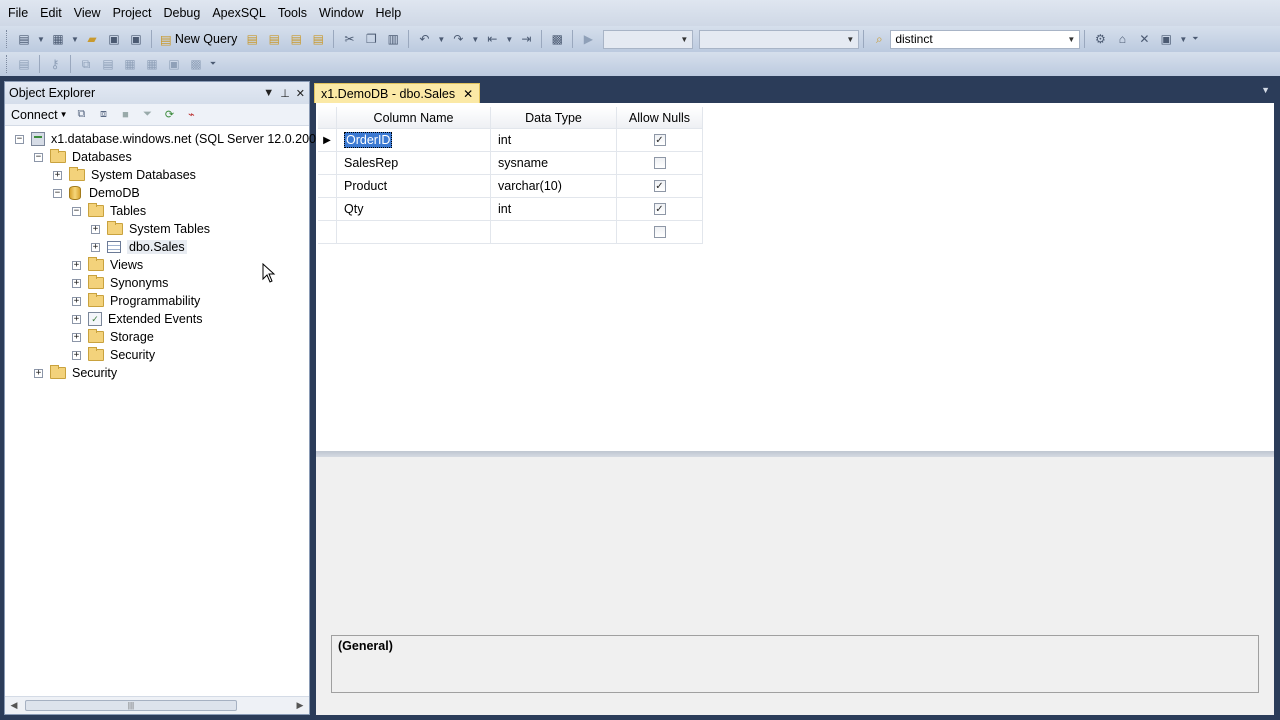 The height and width of the screenshot is (720, 1280). Describe the element at coordinates (132, 13) in the screenshot. I see `menu-project: Project` at that location.